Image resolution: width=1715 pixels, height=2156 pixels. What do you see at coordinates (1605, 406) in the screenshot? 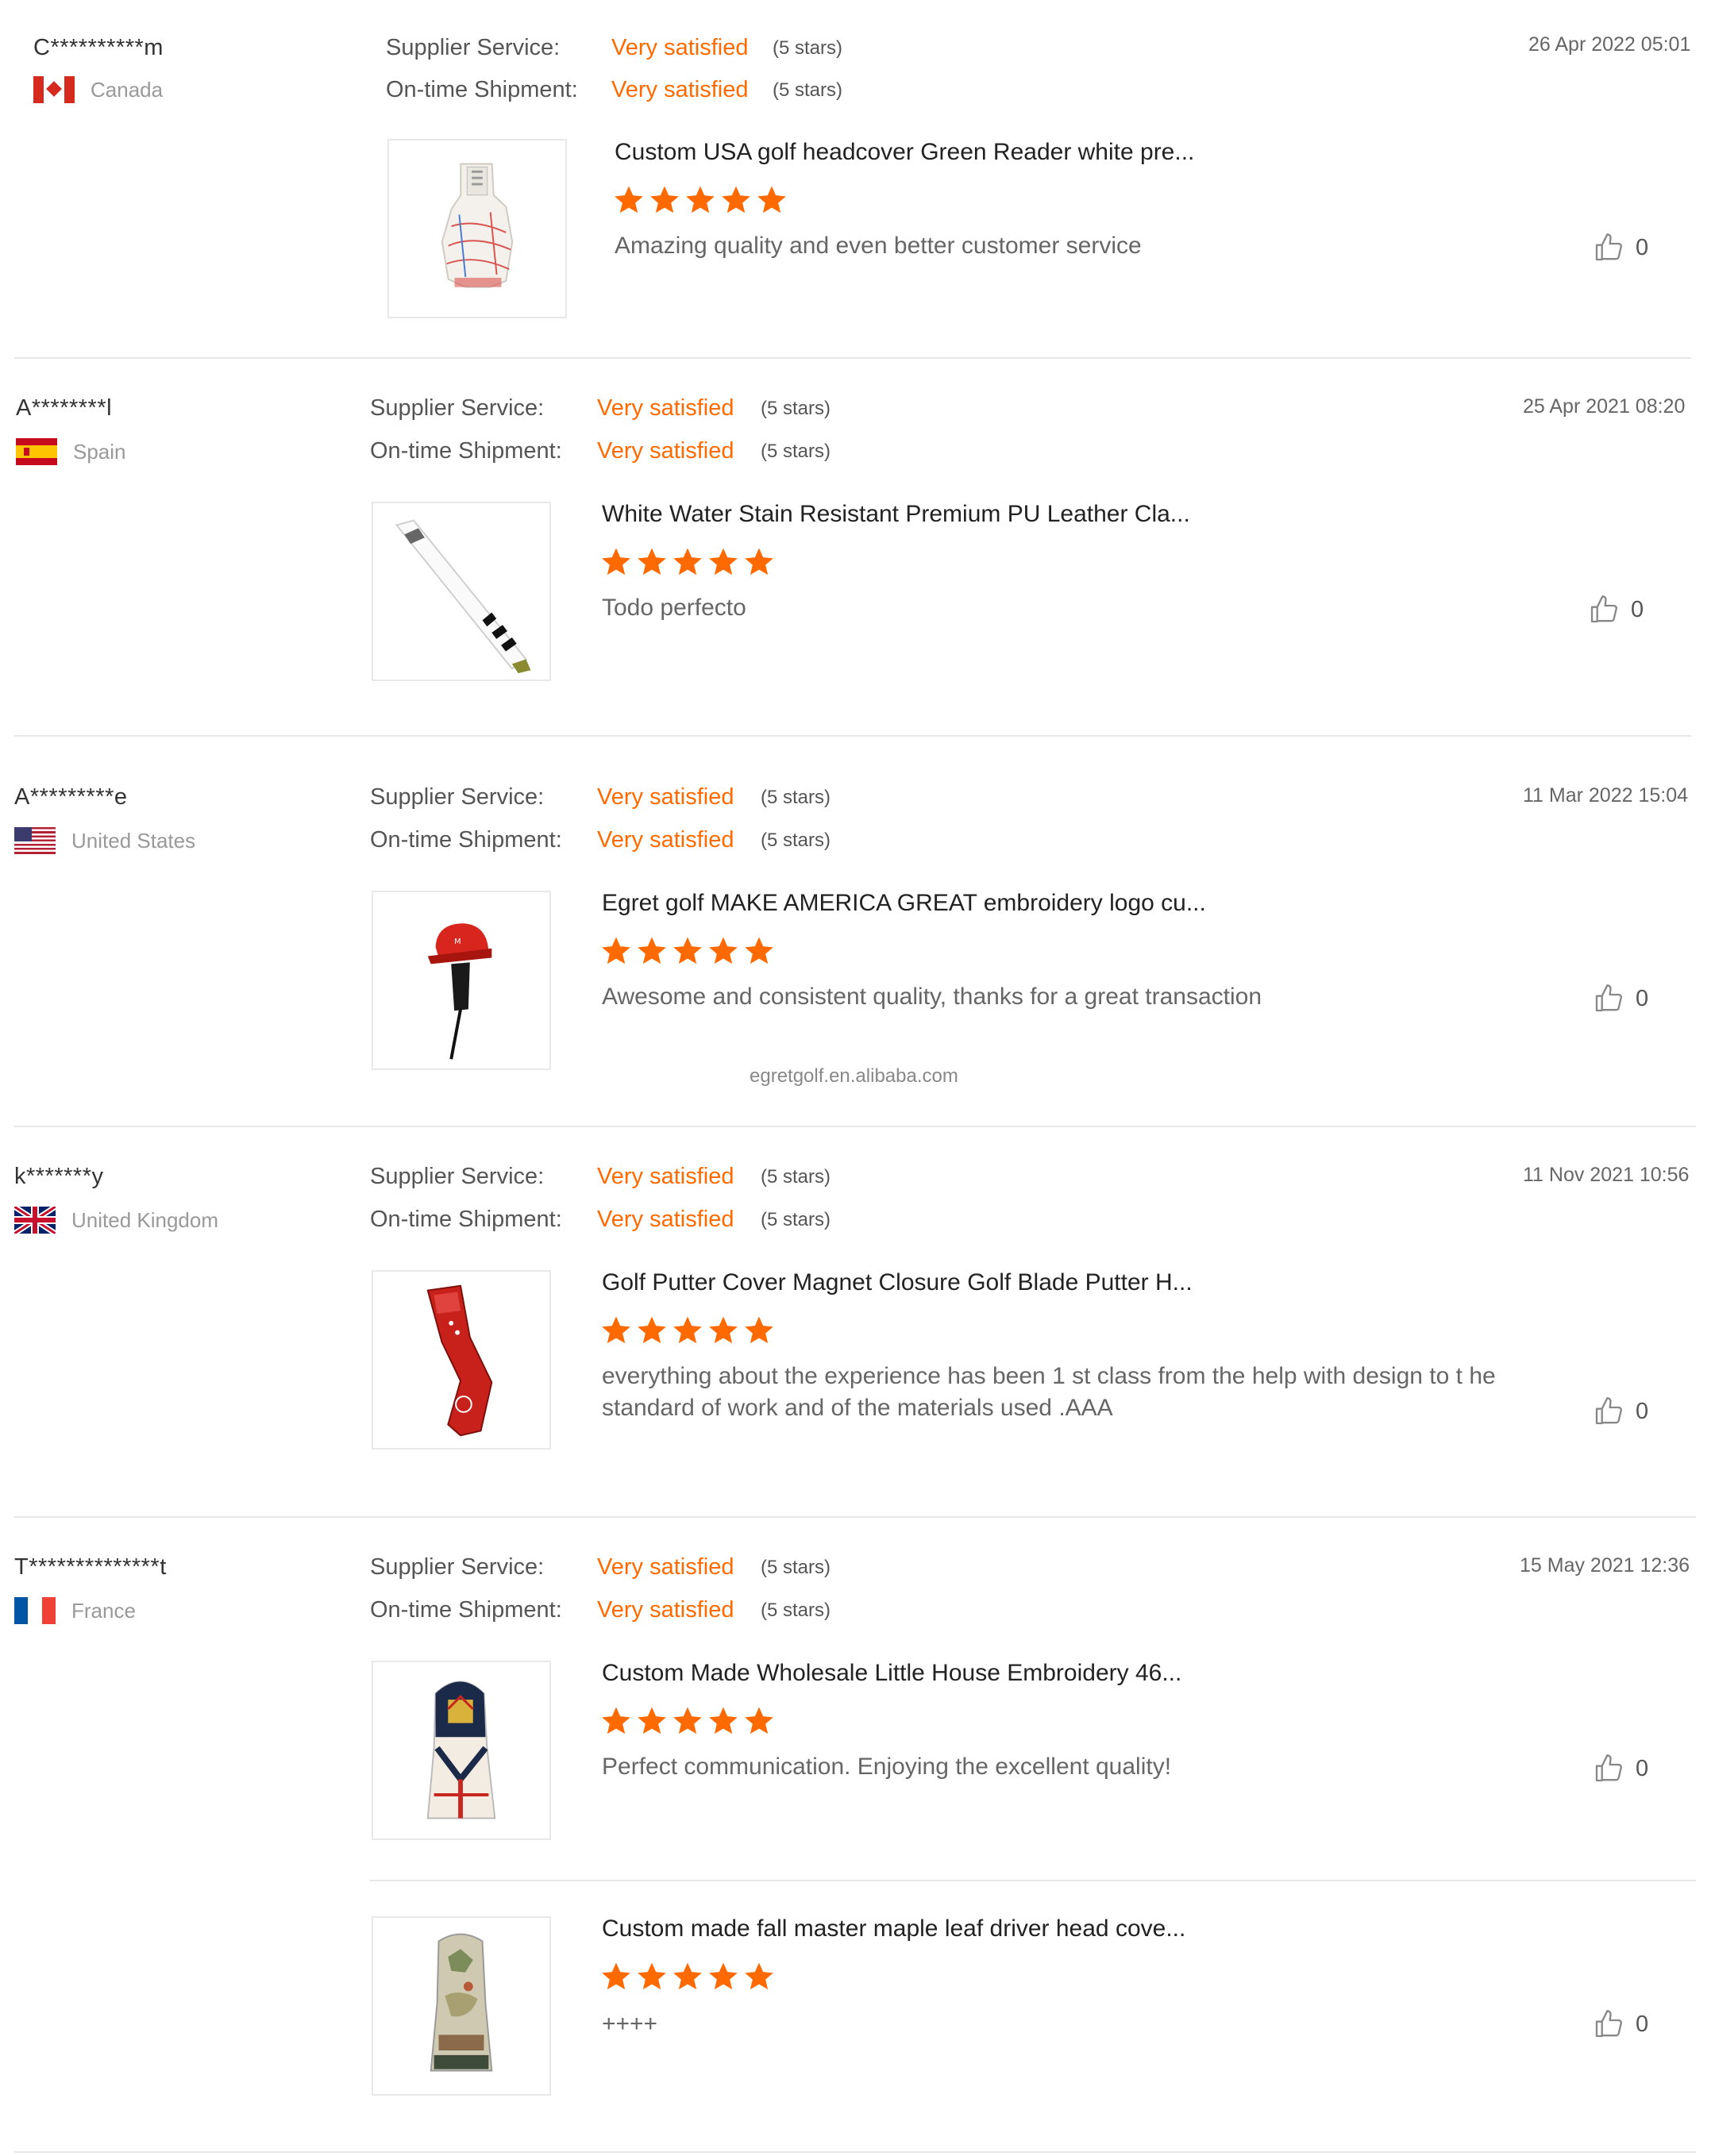
I see `review-date: 25 Apr 2021 08:20` at bounding box center [1605, 406].